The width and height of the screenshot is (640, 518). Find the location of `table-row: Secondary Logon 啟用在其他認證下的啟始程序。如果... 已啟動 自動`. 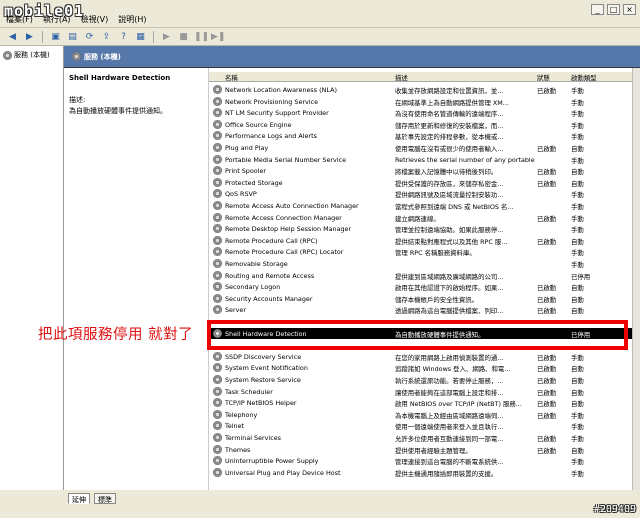

table-row: Secondary Logon 啟用在其他認證下的啟始程序。如果... 已啟動 自動 is located at coordinates (424, 287).